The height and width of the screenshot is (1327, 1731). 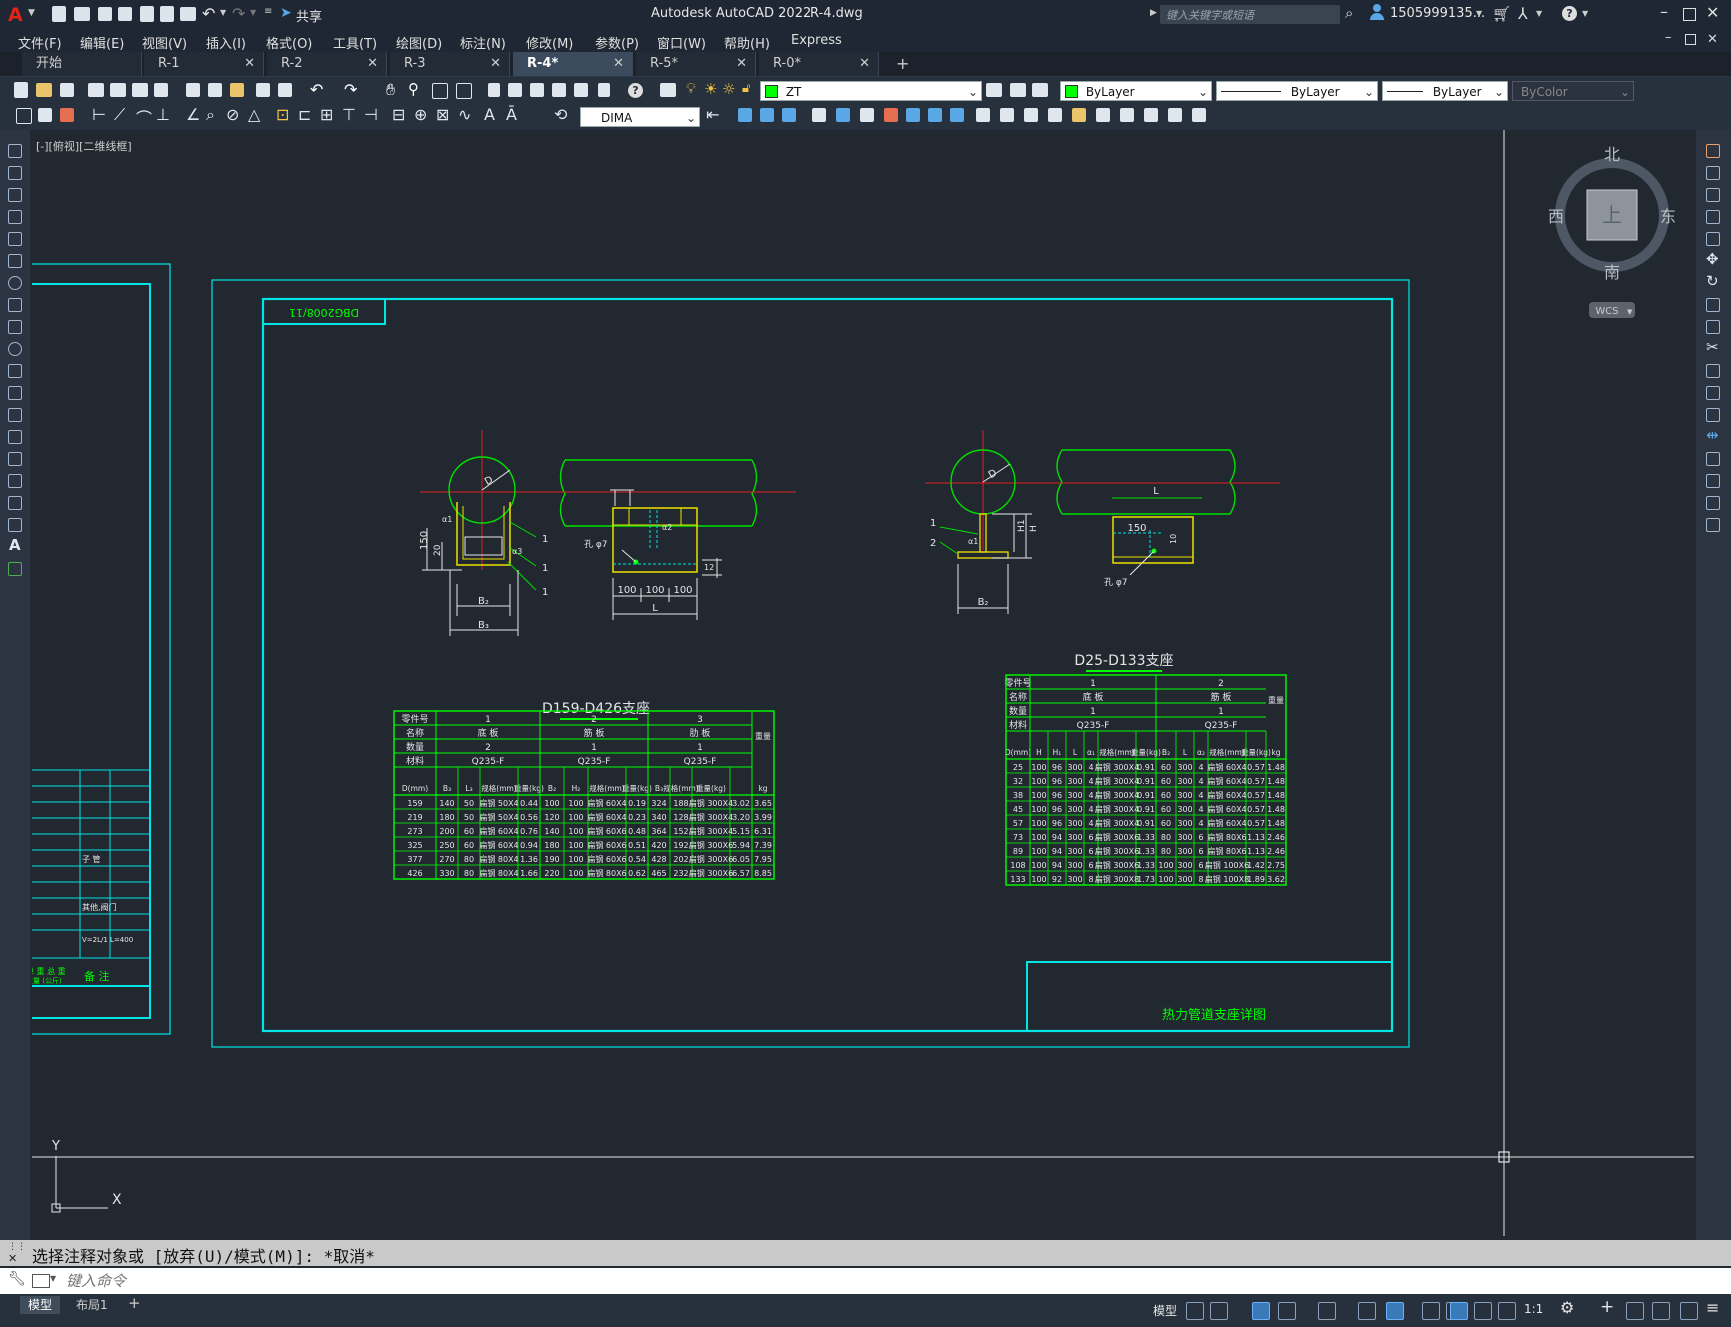 What do you see at coordinates (1713, 481) in the screenshot?
I see `fillet-tool-icon` at bounding box center [1713, 481].